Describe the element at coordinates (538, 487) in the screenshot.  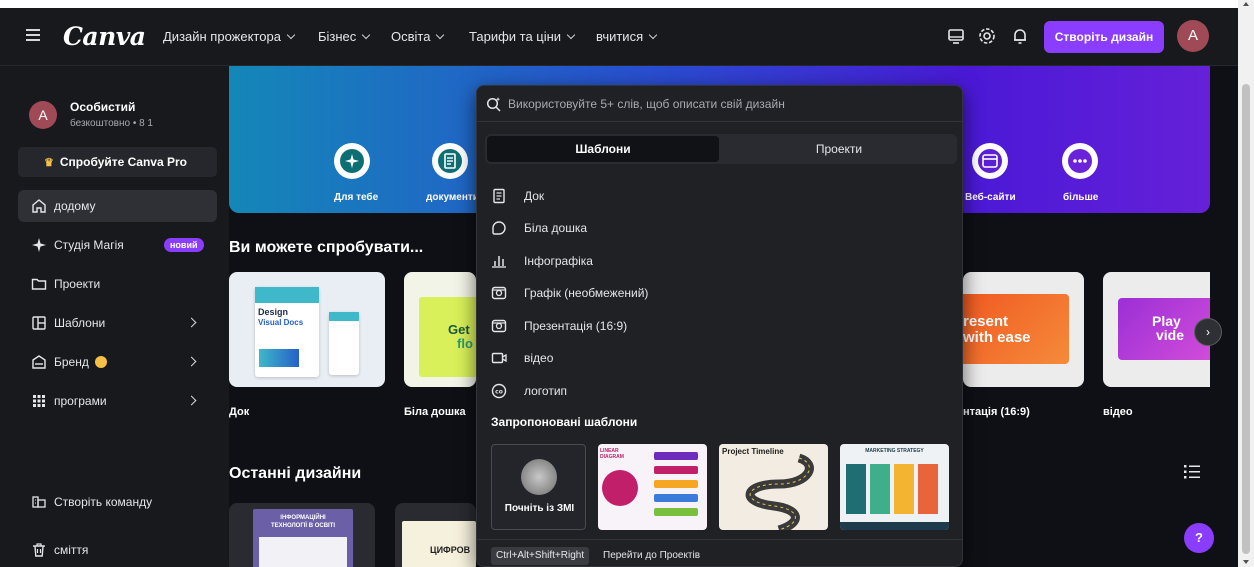
I see `template-start-from-media: Почніть із ЗМІ` at that location.